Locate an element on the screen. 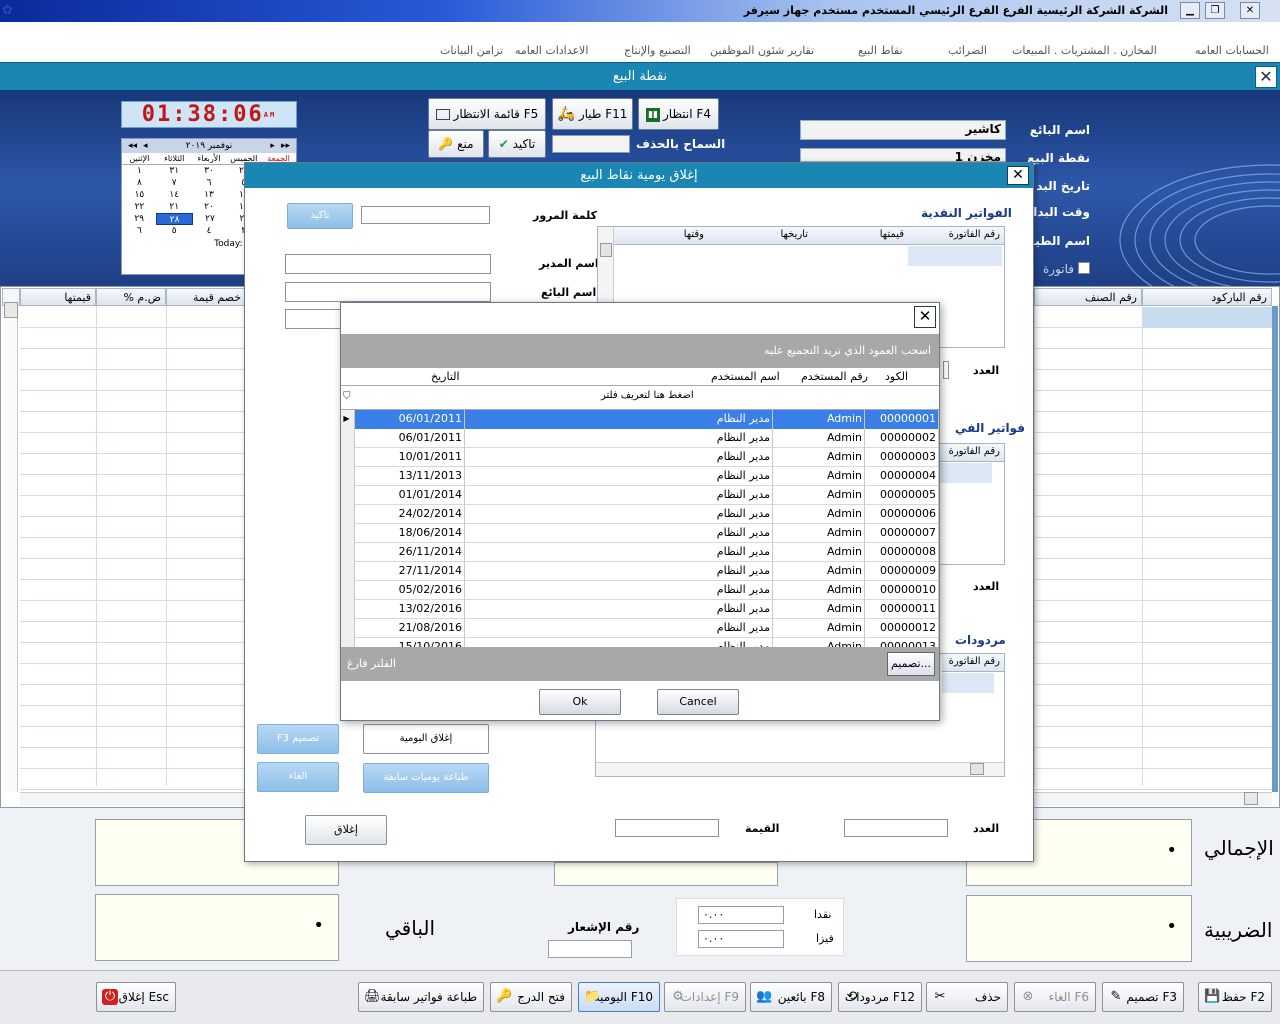  open-drawer-button: 🔑 فتح الدرج is located at coordinates (531, 997).